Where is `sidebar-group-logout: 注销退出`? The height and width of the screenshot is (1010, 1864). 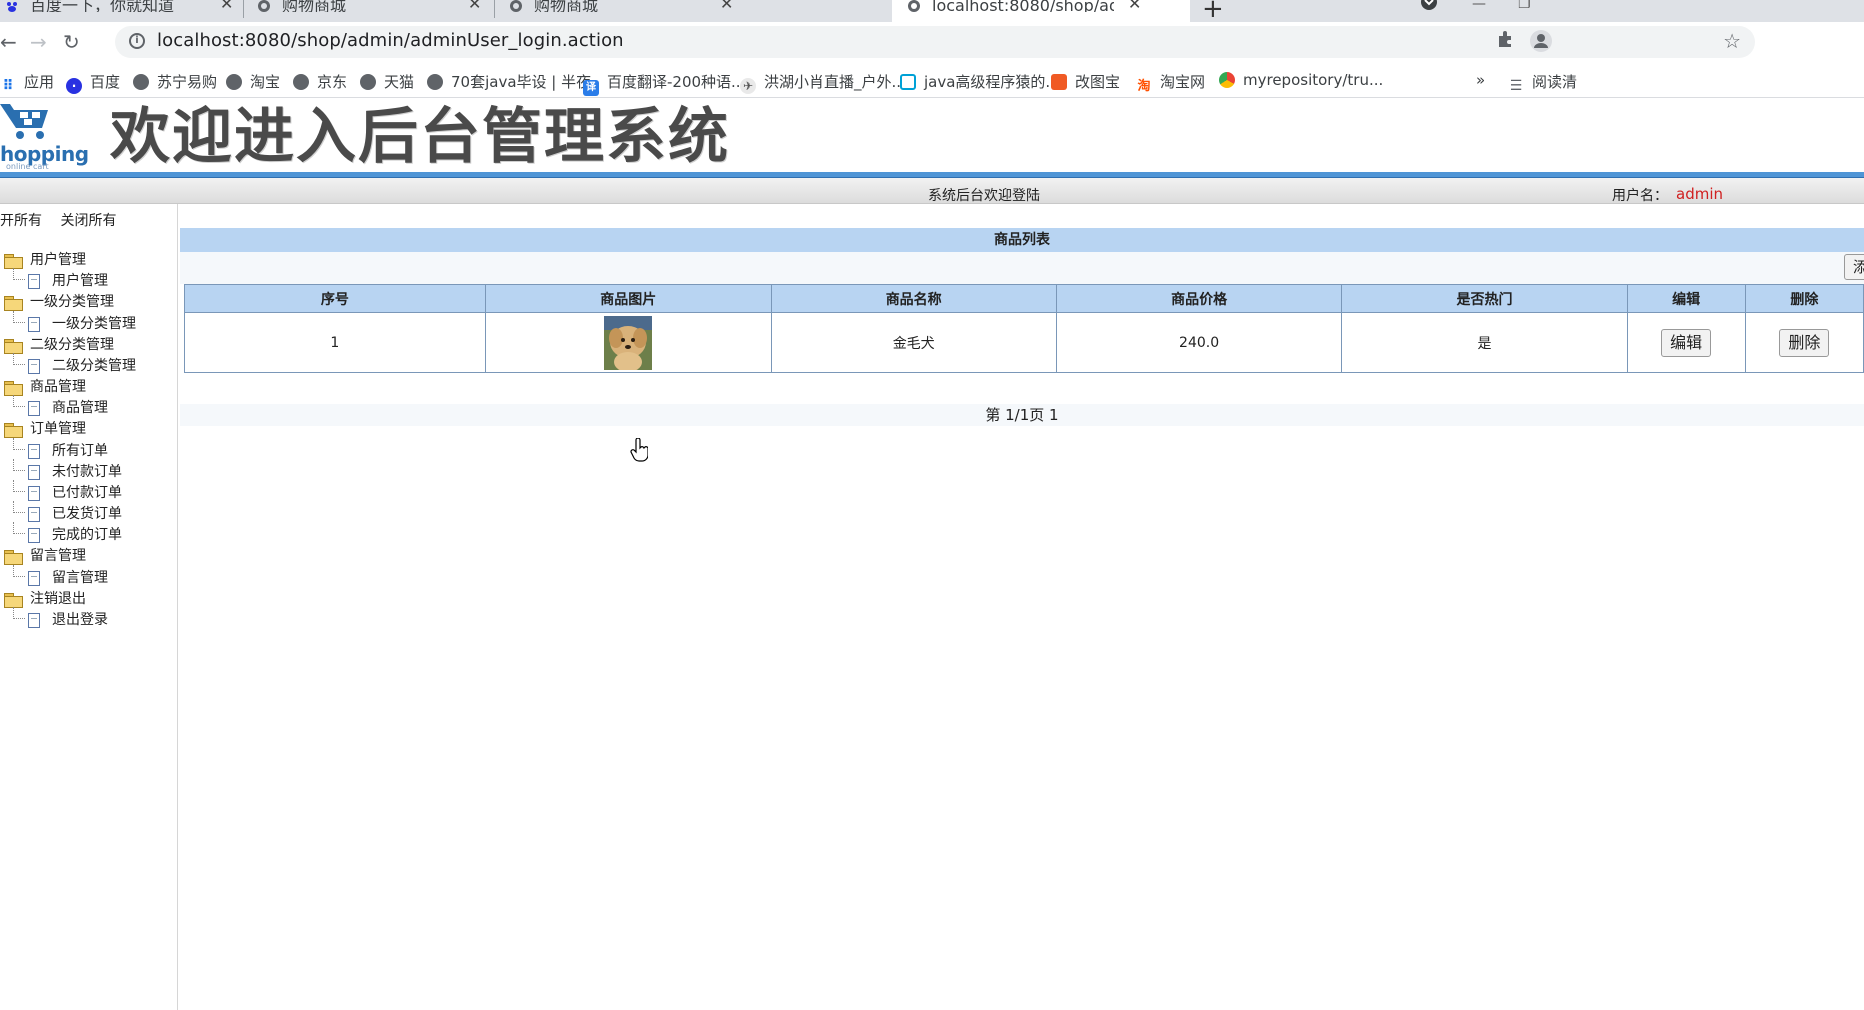
sidebar-group-logout: 注销退出 is located at coordinates (43, 599).